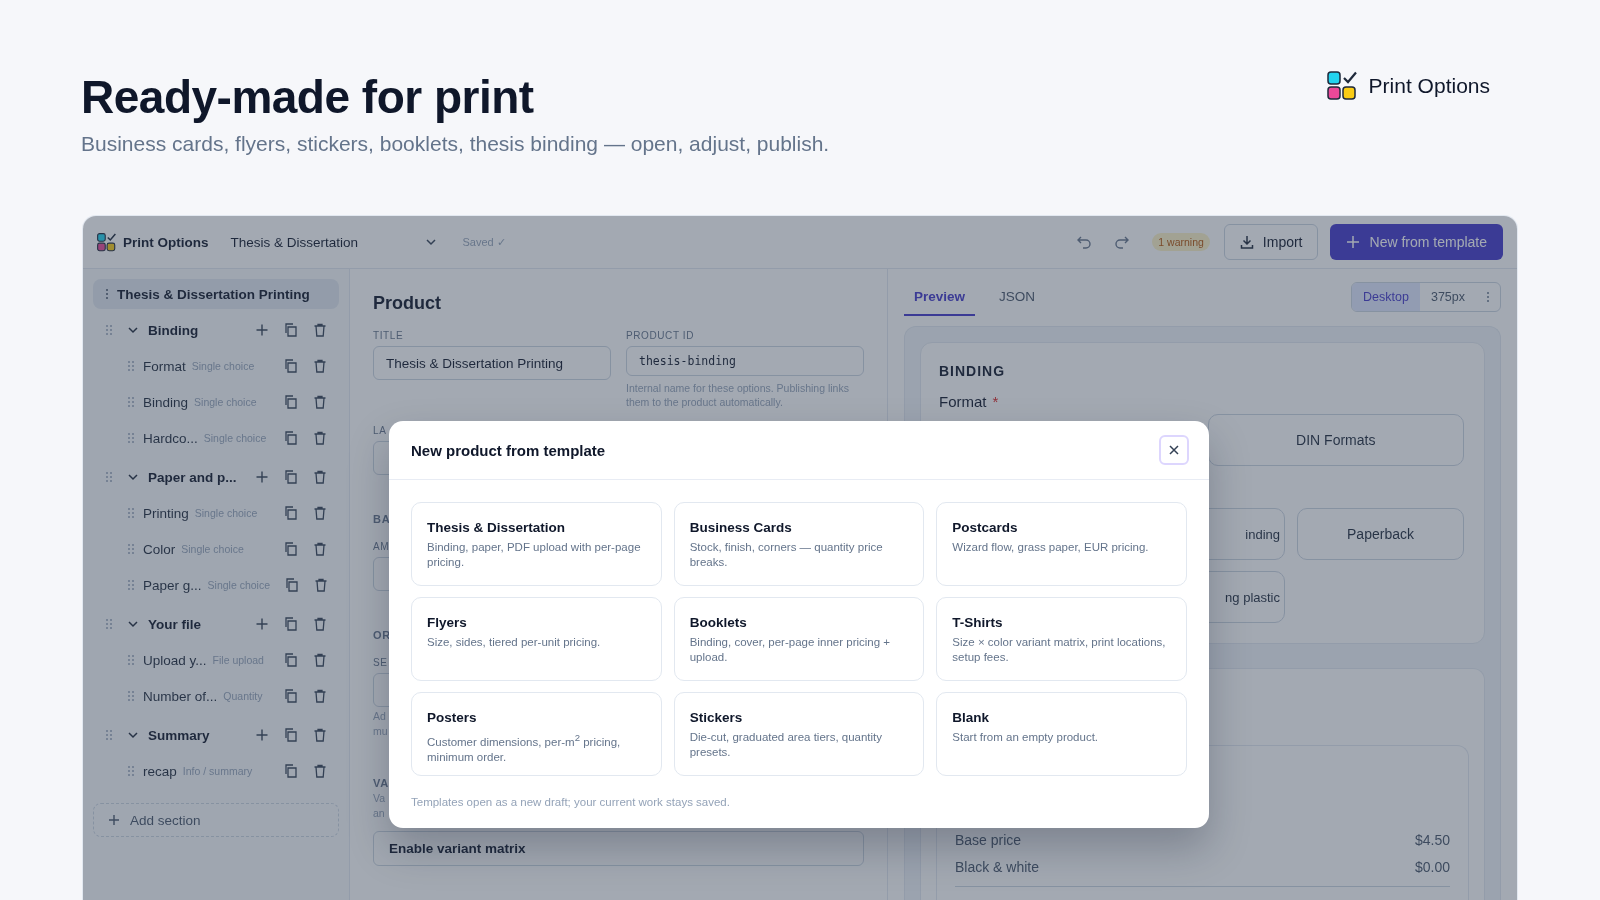  Describe the element at coordinates (1017, 296) in the screenshot. I see `tab: JSON` at that location.